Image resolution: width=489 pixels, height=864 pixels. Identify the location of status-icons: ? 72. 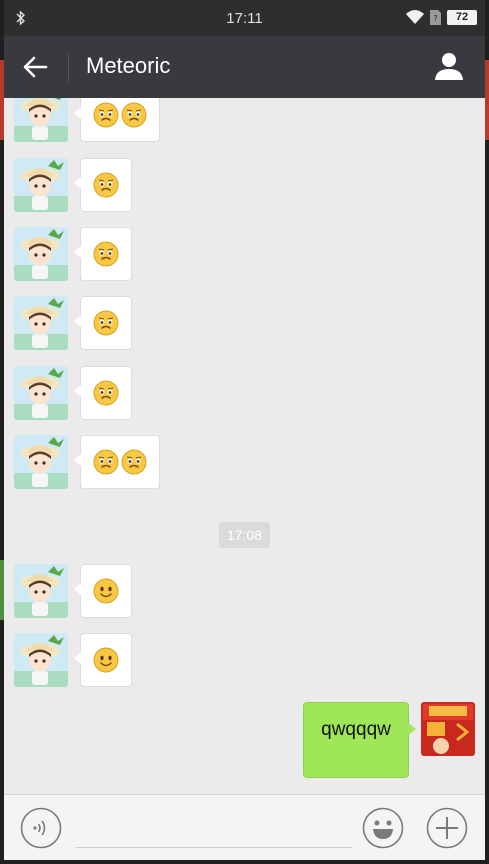
(441, 17).